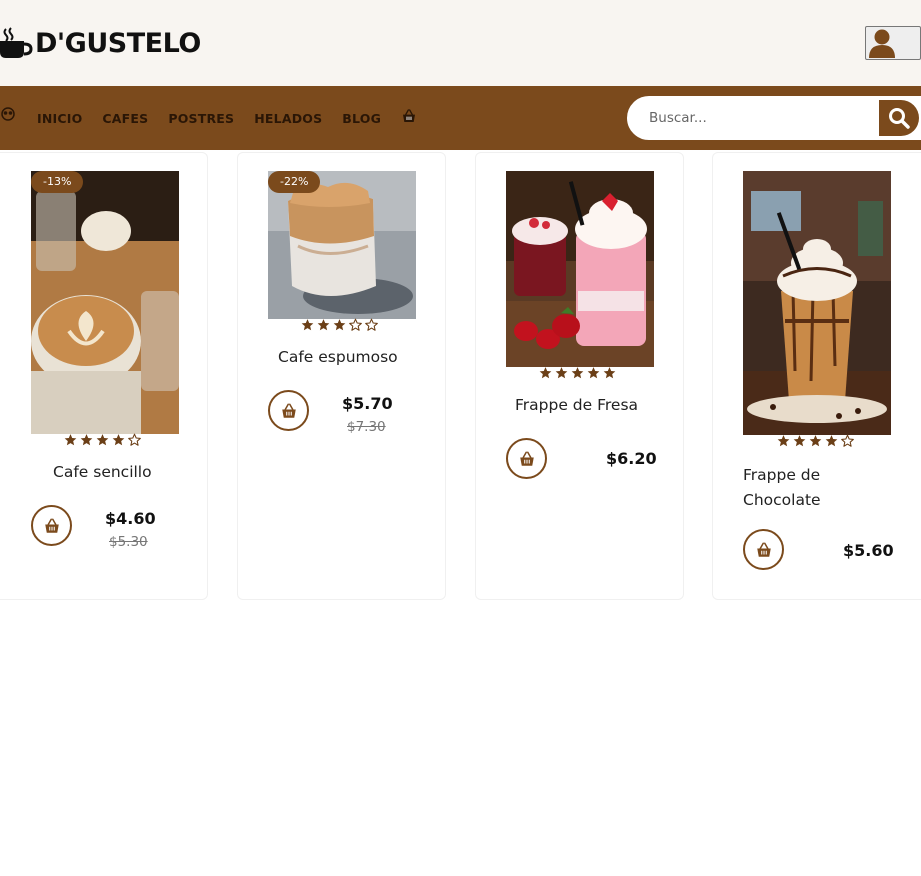 The image size is (921, 876). I want to click on product-card: Frappe de Chocolate $5.60, so click(816, 376).